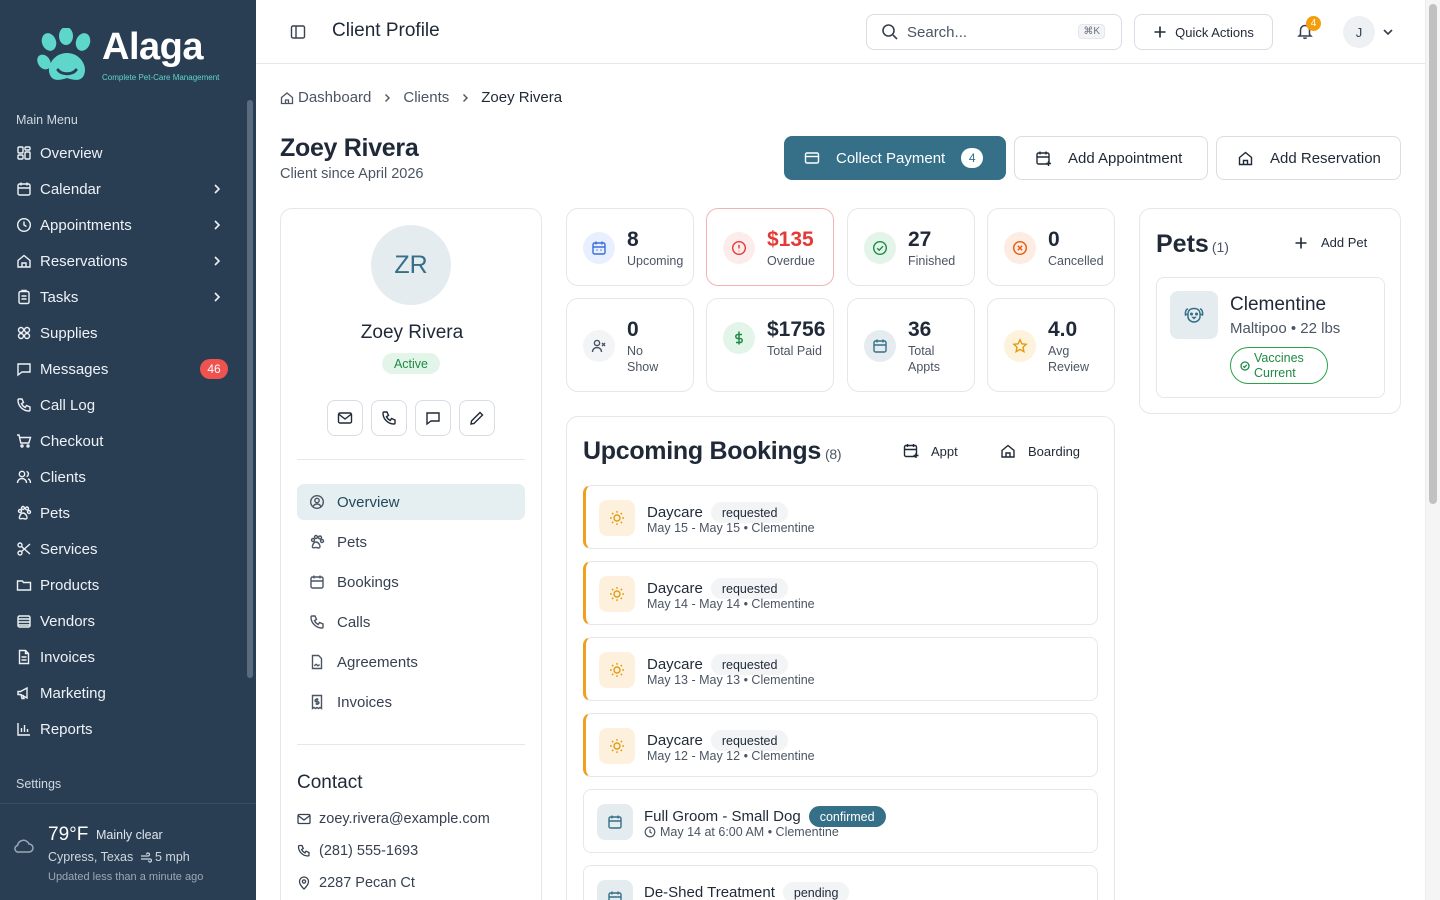  I want to click on sidebar-item-tasks: Tasks, so click(122, 297).